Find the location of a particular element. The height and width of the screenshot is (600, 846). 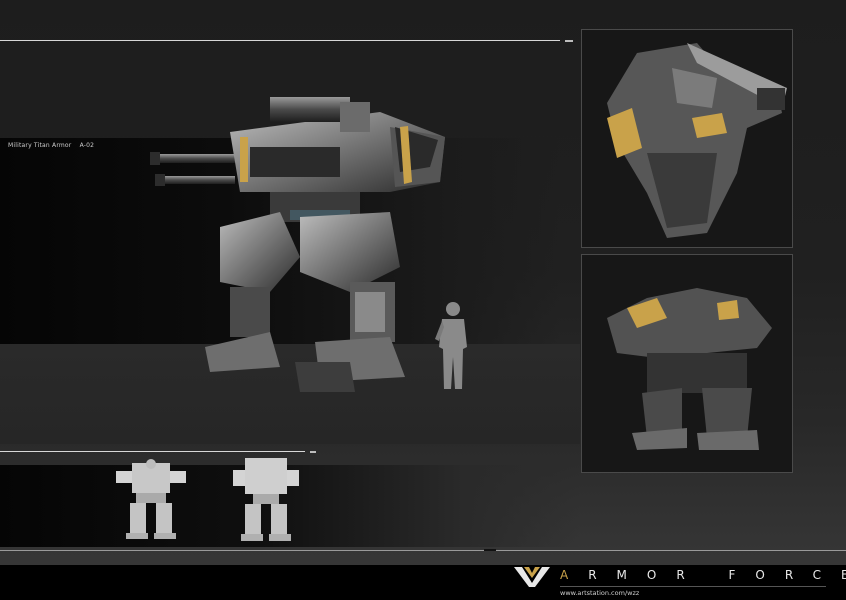

mech-top-view-render is located at coordinates (697, 140).